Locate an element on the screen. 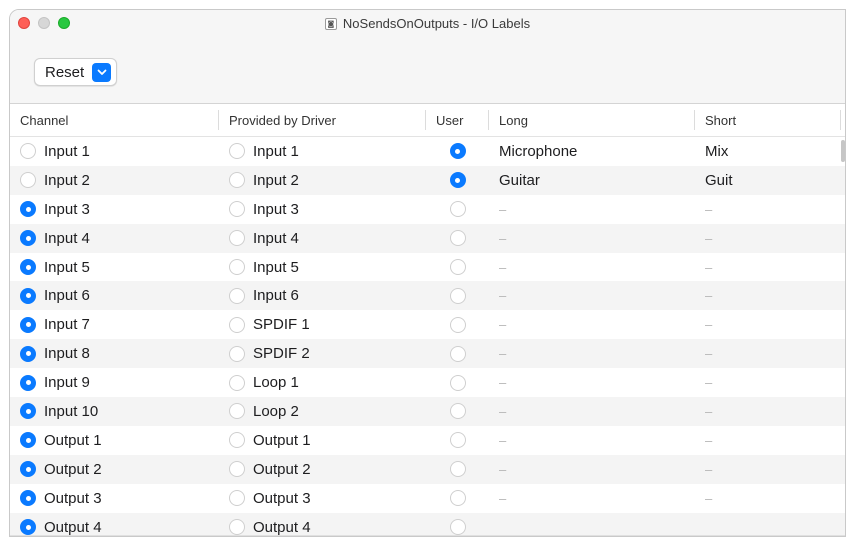 The height and width of the screenshot is (537, 846). table-row: Input 3 Input 3 – – is located at coordinates (427, 209).